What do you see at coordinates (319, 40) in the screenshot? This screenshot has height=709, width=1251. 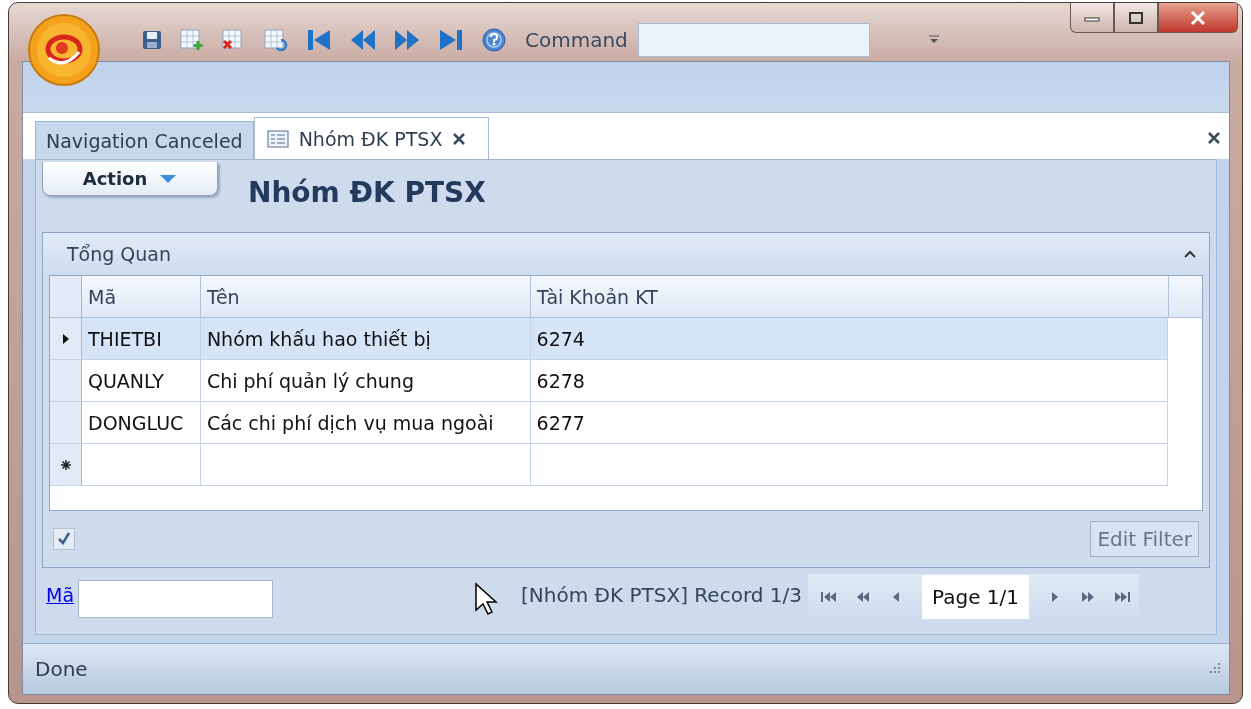 I see `skip-first-icon` at bounding box center [319, 40].